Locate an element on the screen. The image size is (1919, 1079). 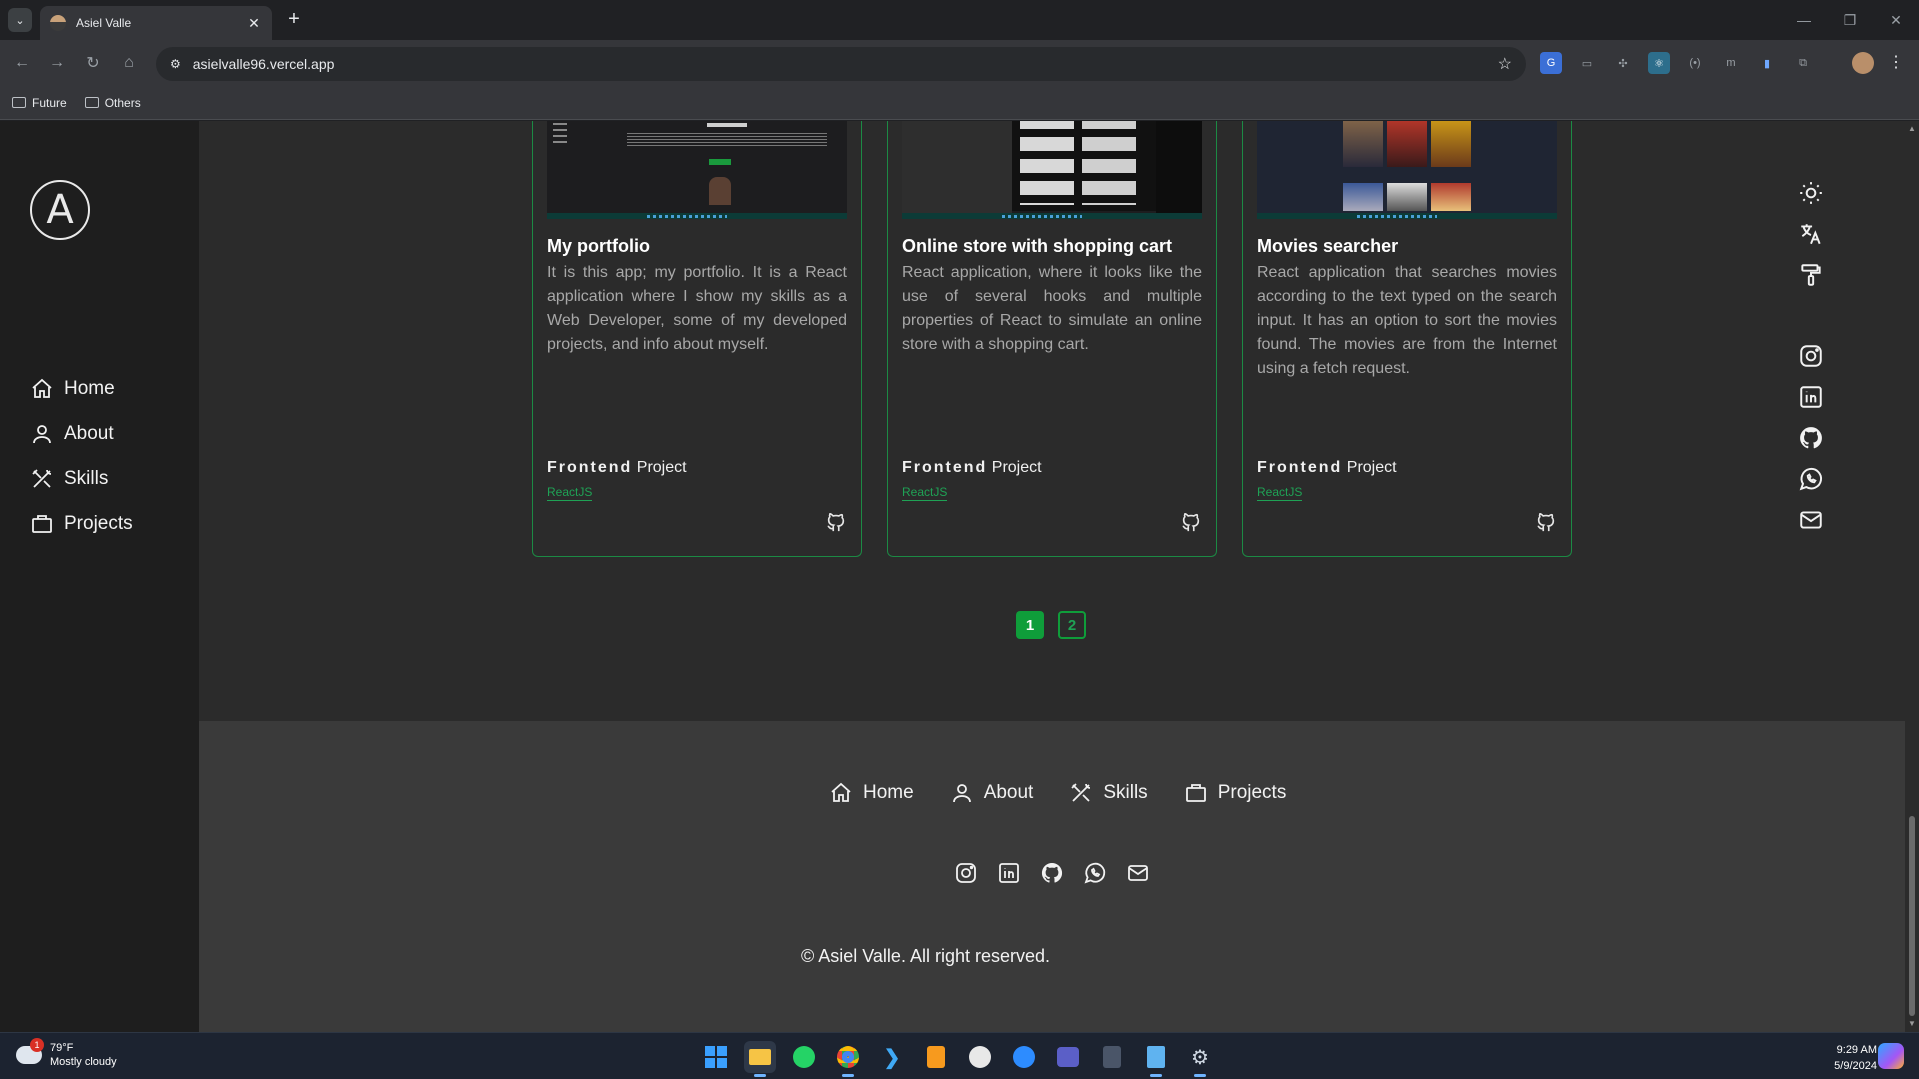
project-type: Frontend Project is located at coordinates (972, 468).